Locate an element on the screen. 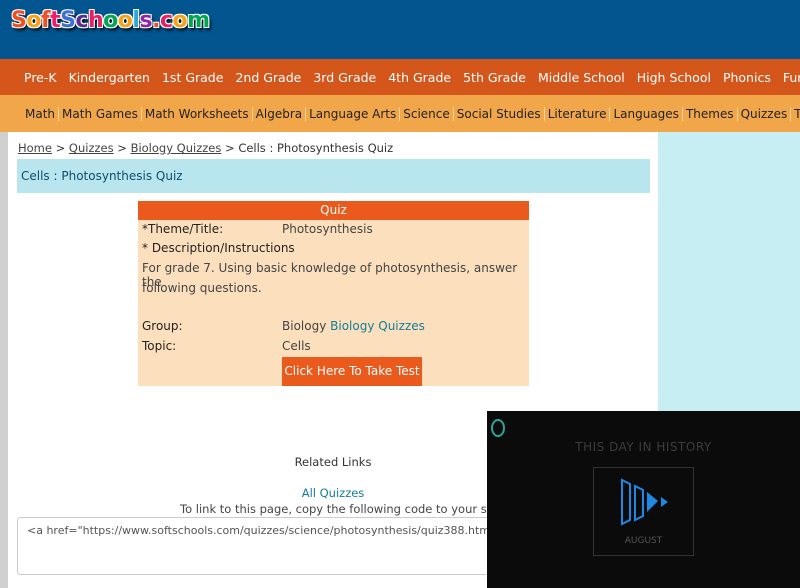 The image size is (800, 588). page-title: Cells : Photosynthesis Quiz is located at coordinates (333, 176).